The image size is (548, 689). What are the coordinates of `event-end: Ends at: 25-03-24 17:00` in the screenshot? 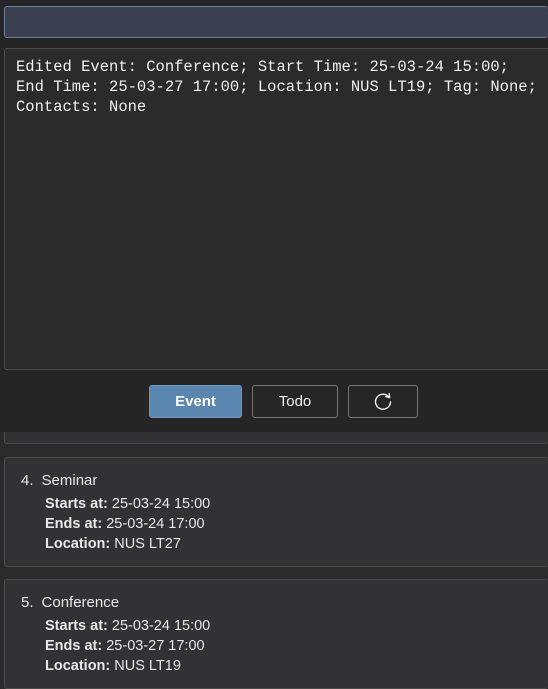 It's located at (125, 524).